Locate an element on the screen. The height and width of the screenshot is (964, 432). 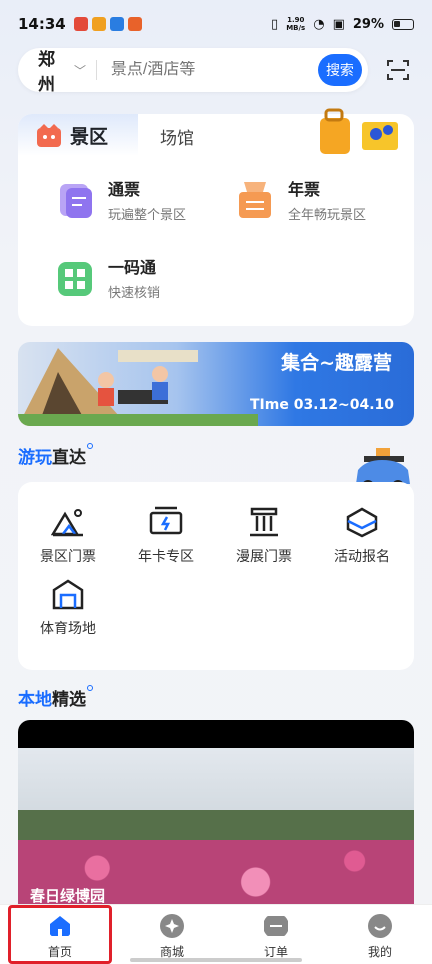
ring-icon is located at coordinates (362, 522).